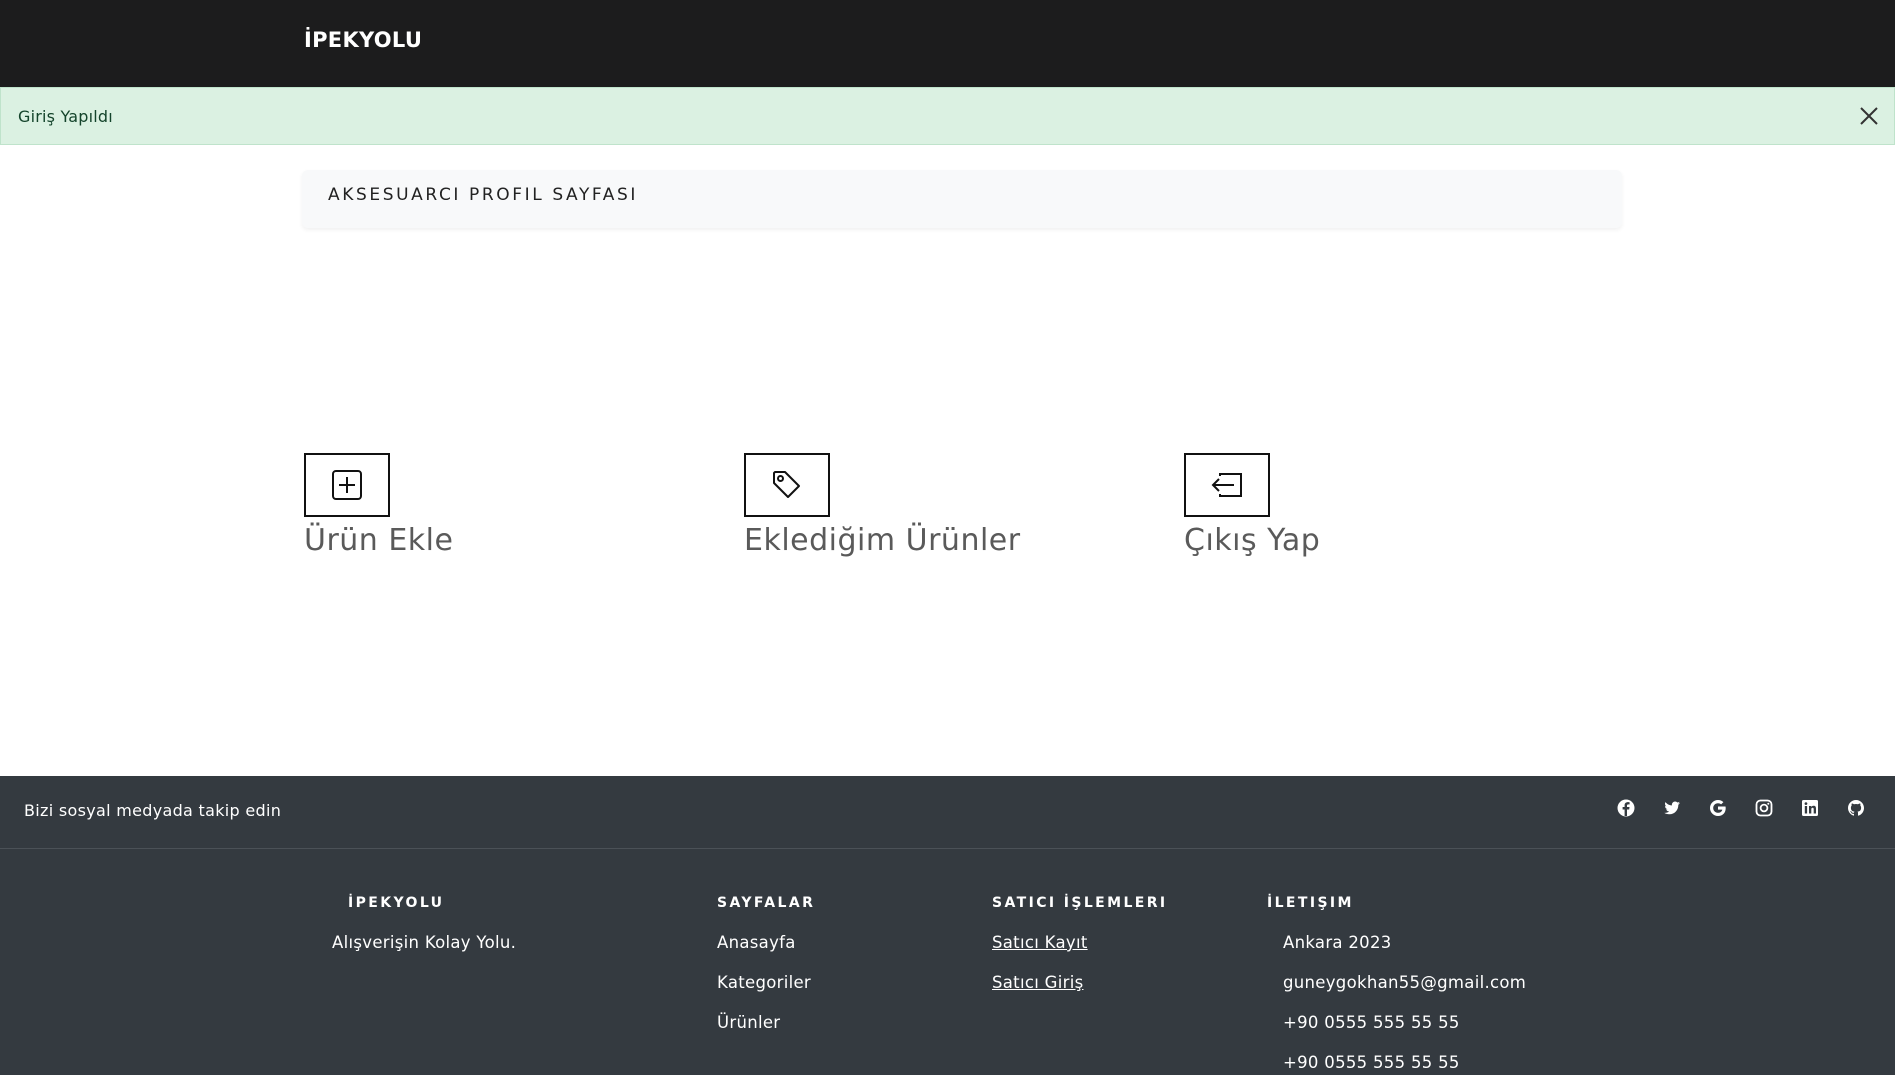 This screenshot has width=1895, height=1075. I want to click on social-icons, so click(1741, 808).